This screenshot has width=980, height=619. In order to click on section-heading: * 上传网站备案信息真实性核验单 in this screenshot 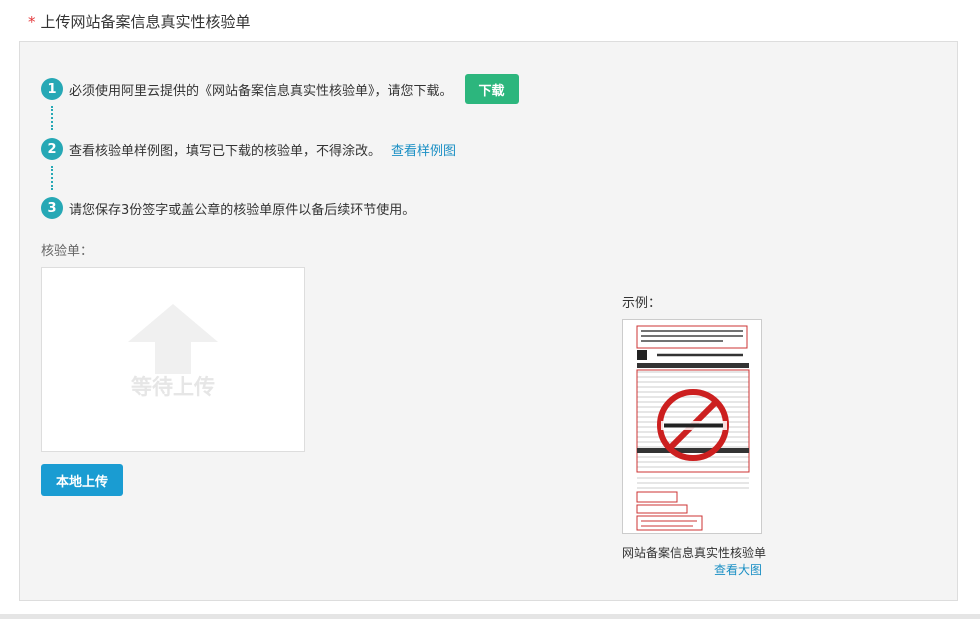, I will do `click(139, 21)`.